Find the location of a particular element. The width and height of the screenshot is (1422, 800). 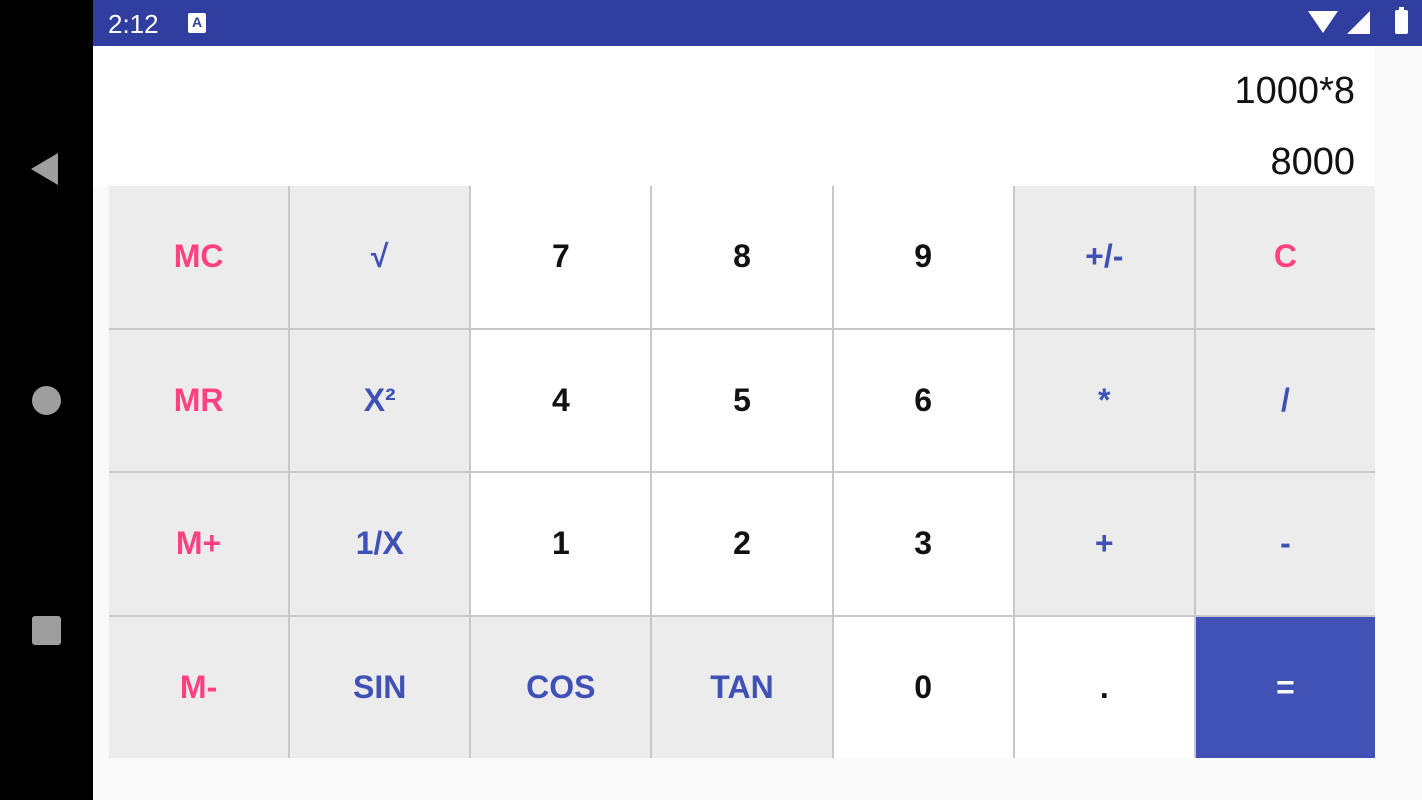

recents-icon is located at coordinates (46, 630).